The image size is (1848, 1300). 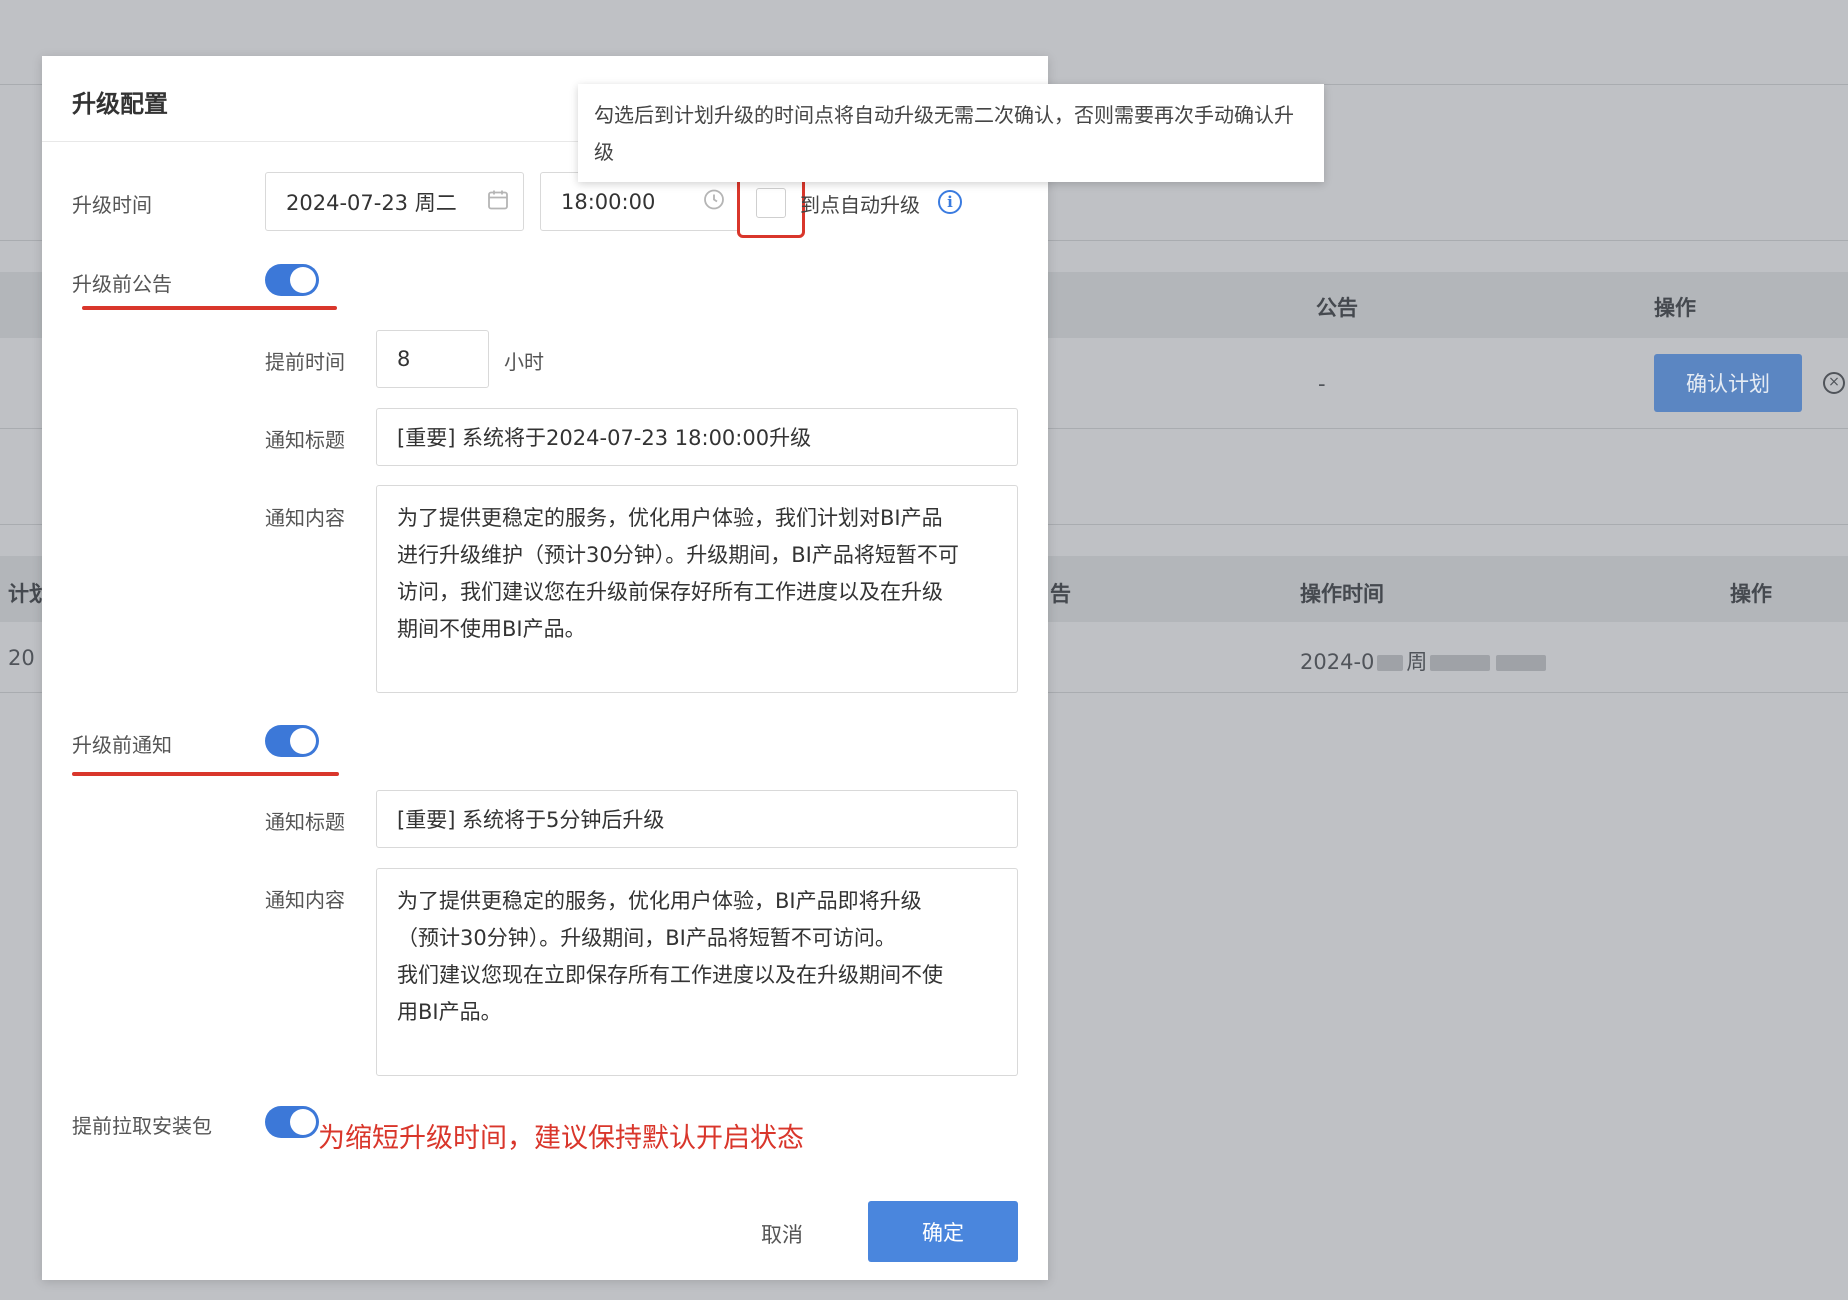 What do you see at coordinates (122, 284) in the screenshot?
I see `announcement-label: 升级前公告` at bounding box center [122, 284].